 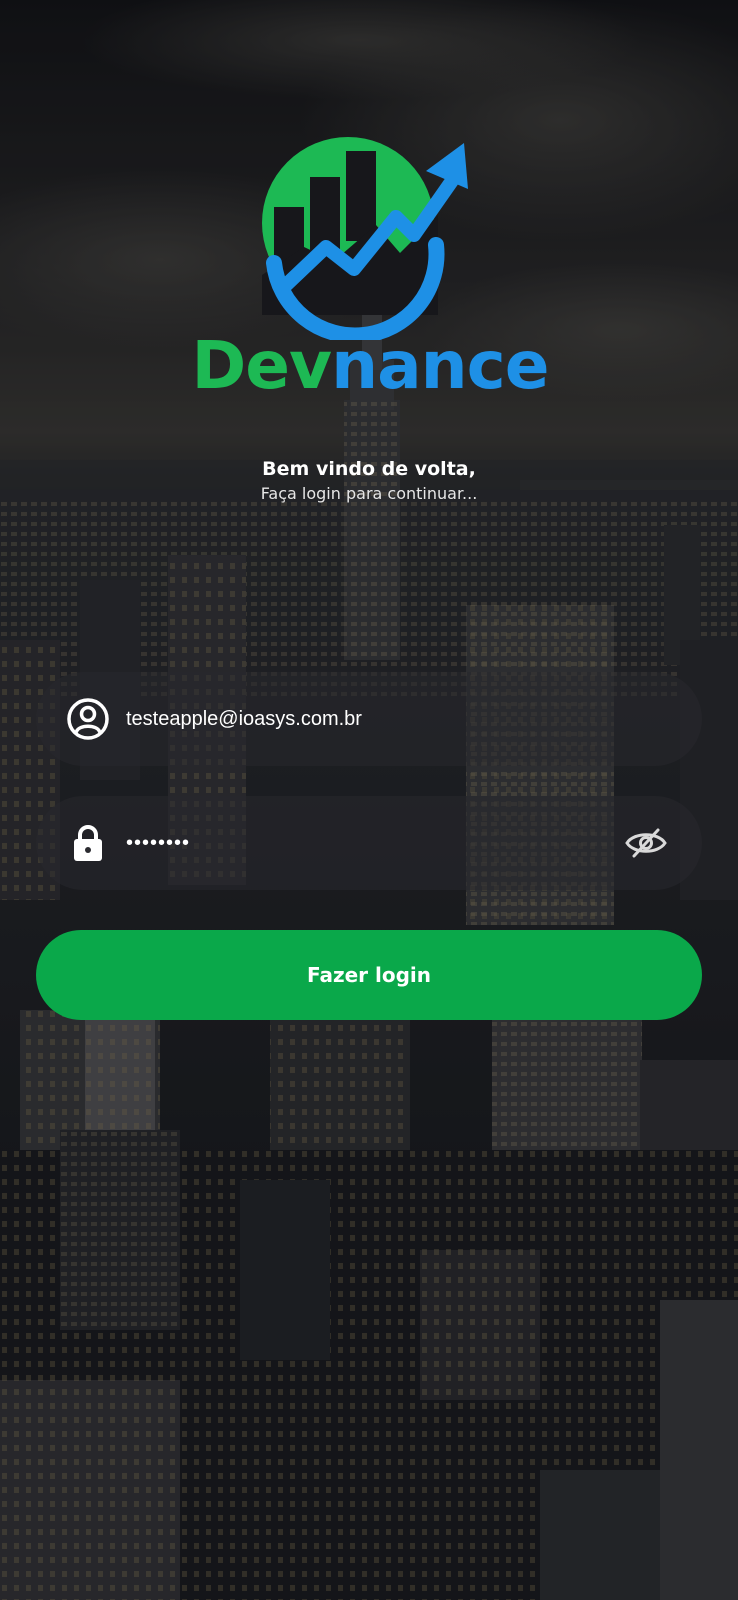 What do you see at coordinates (361, 719) in the screenshot?
I see `email-input` at bounding box center [361, 719].